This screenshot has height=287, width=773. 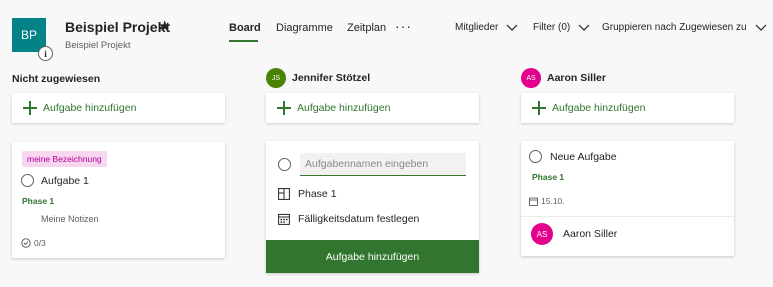 What do you see at coordinates (576, 78) in the screenshot?
I see `column-title: Aaron Siller` at bounding box center [576, 78].